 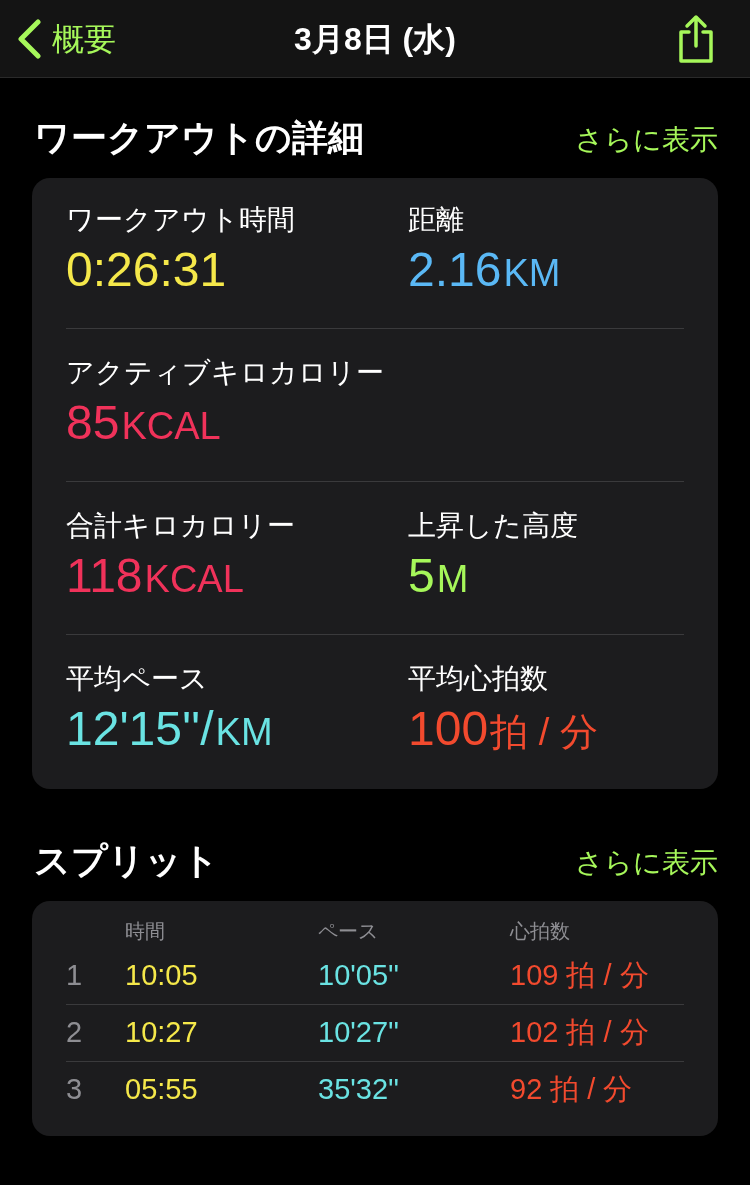 I want to click on split-pace: 35'32'', so click(x=359, y=1090).